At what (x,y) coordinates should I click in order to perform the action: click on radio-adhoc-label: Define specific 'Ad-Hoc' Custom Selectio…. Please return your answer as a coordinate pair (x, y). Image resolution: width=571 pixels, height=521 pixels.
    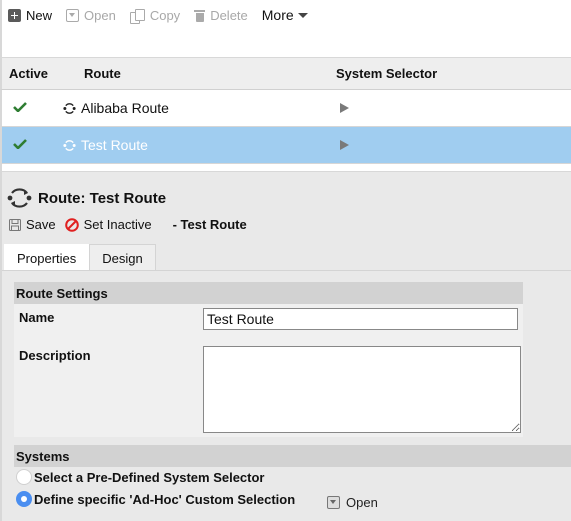
    Looking at the image, I should click on (165, 499).